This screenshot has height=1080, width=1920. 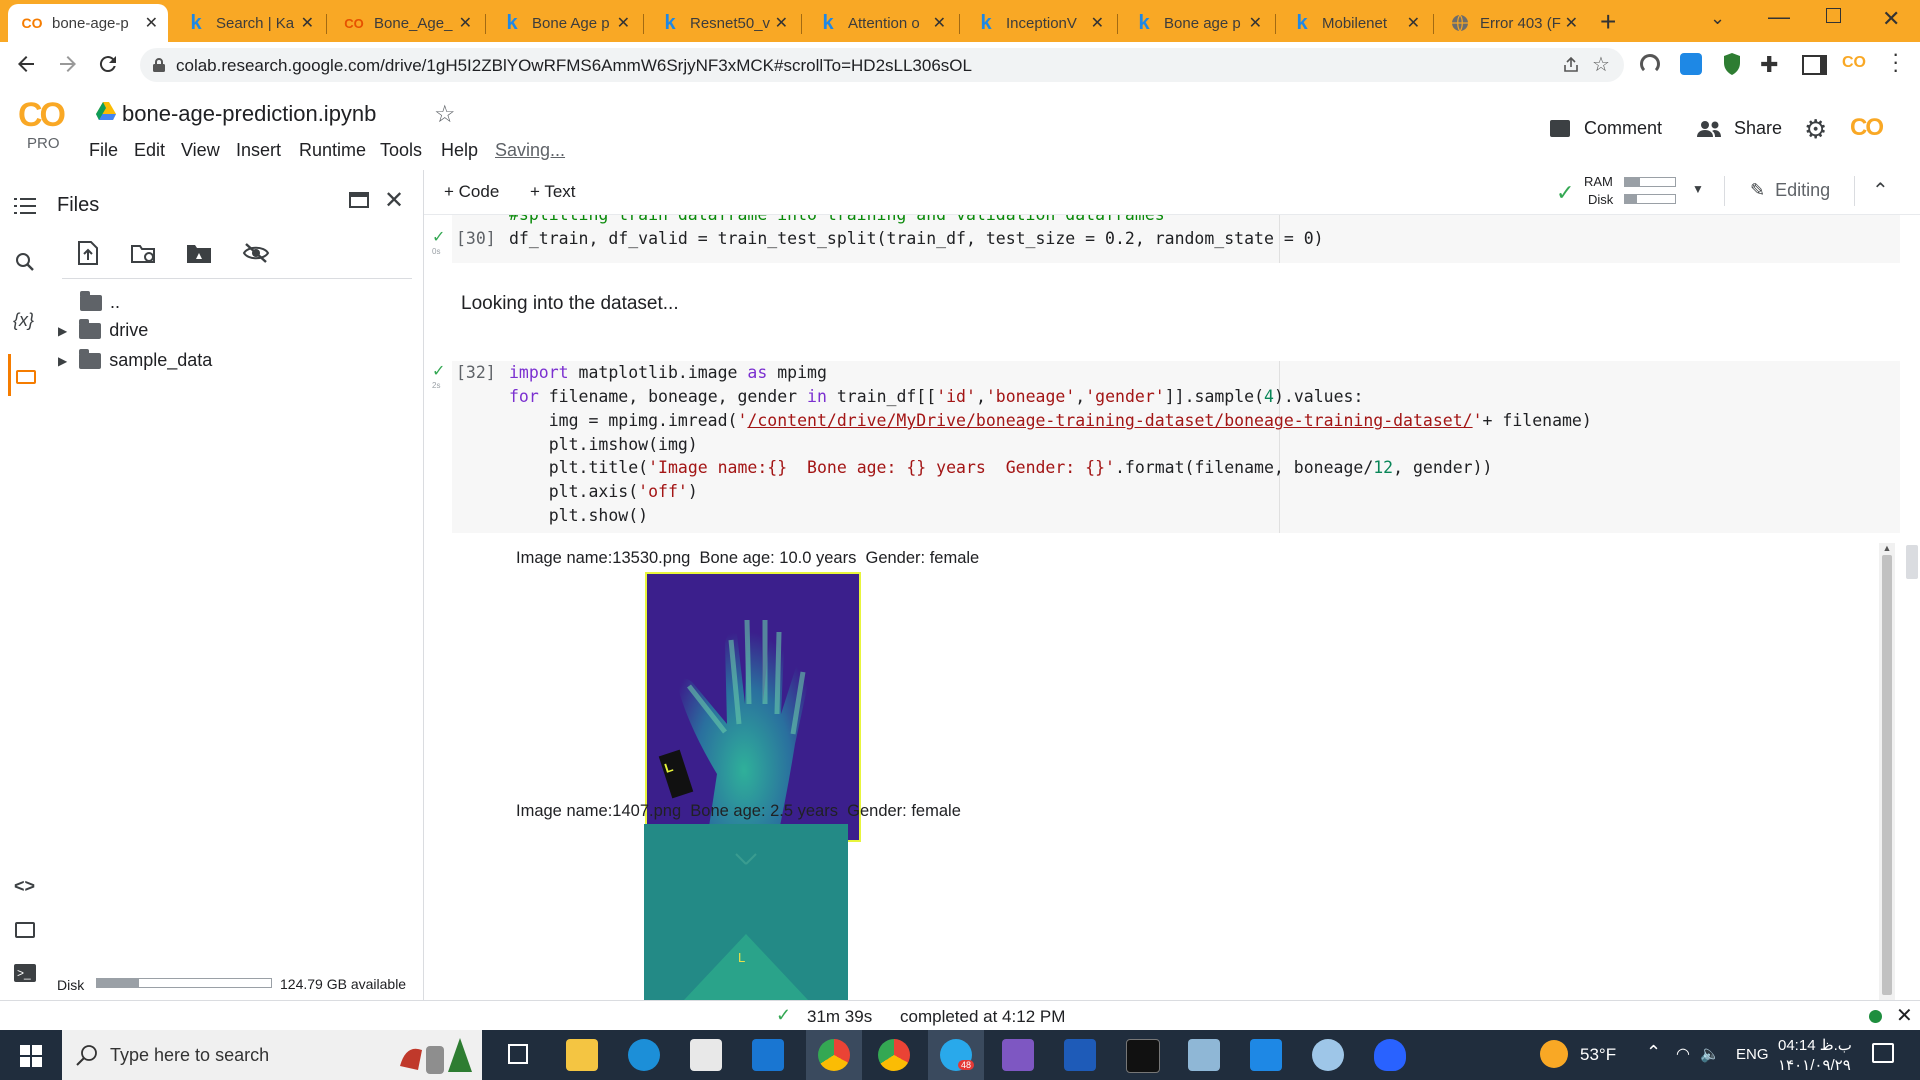 What do you see at coordinates (445, 114) in the screenshot?
I see `star-icon: ☆` at bounding box center [445, 114].